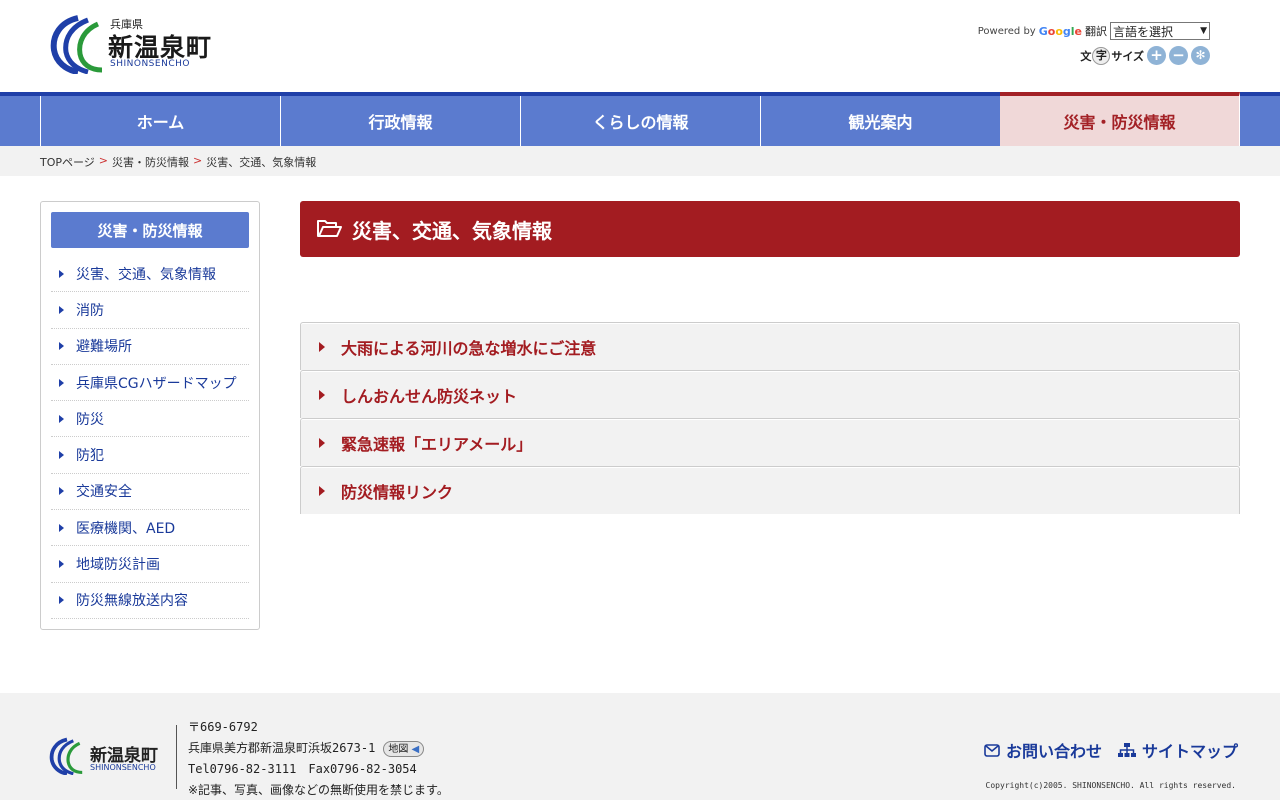 This screenshot has width=1280, height=800. What do you see at coordinates (90, 456) in the screenshot?
I see `sidebar-item-label: 防犯` at bounding box center [90, 456].